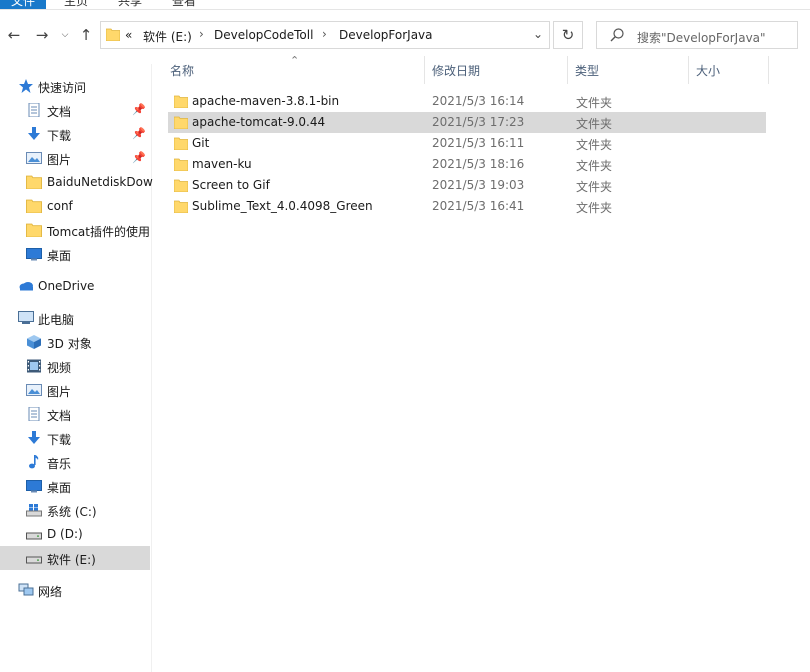 This screenshot has height=672, width=810. I want to click on sidebar-item-pc-documents: 文档, so click(75, 414).